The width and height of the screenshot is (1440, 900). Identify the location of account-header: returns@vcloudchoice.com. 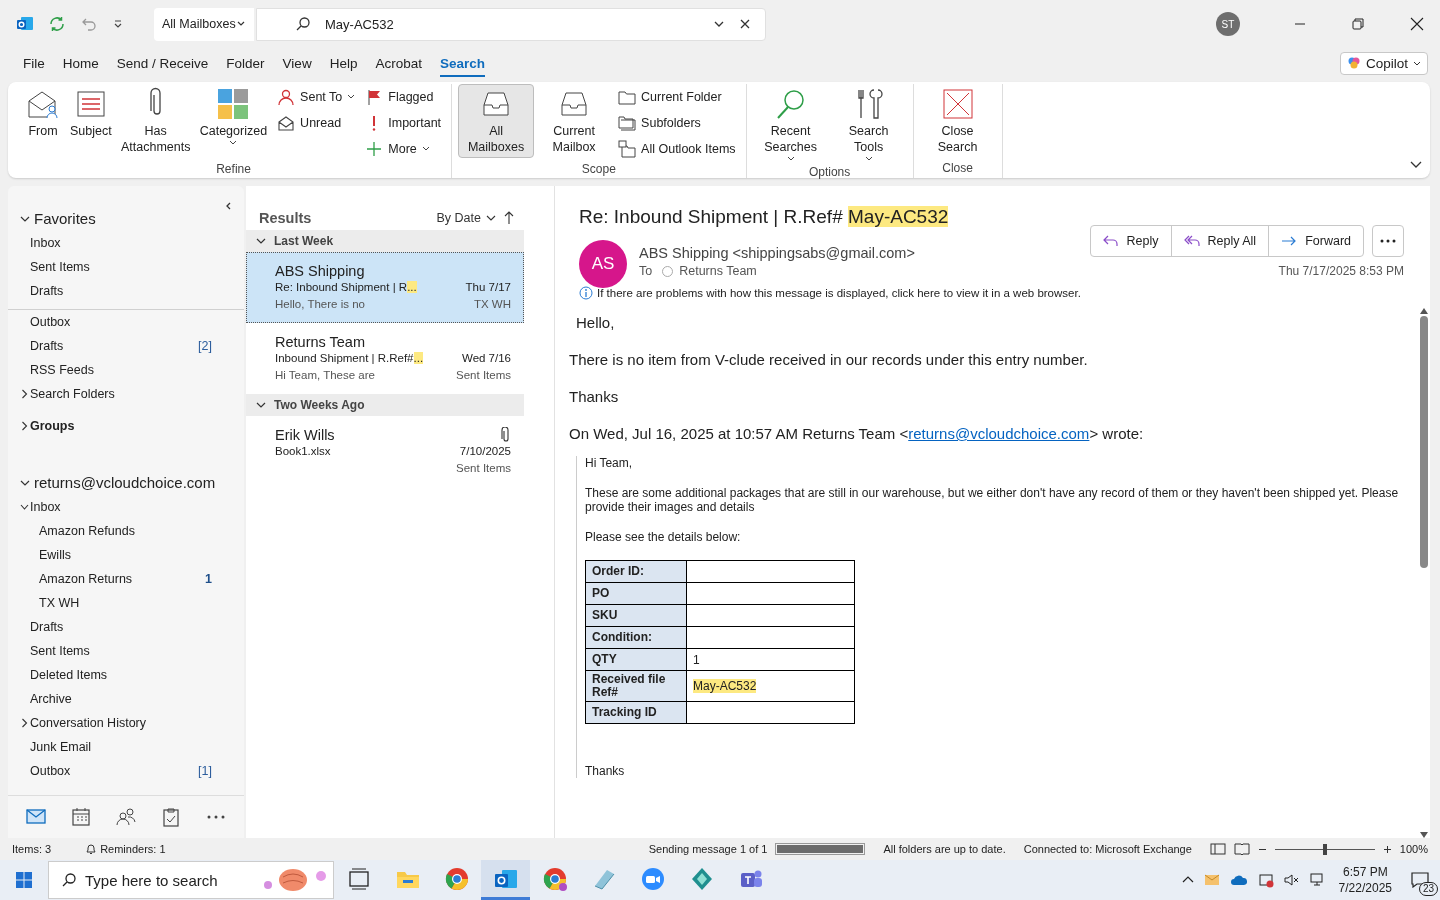
(125, 482).